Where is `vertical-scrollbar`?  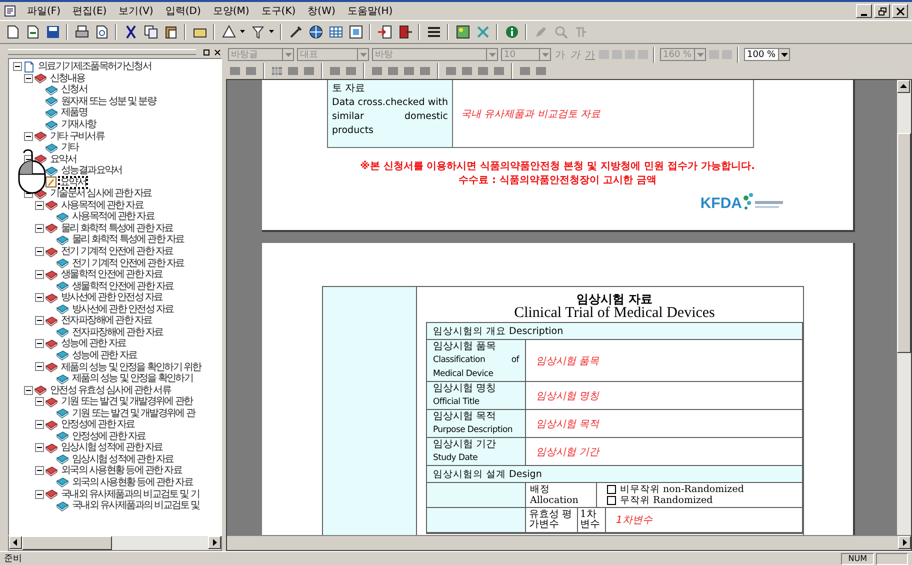
vertical-scrollbar is located at coordinates (904, 307).